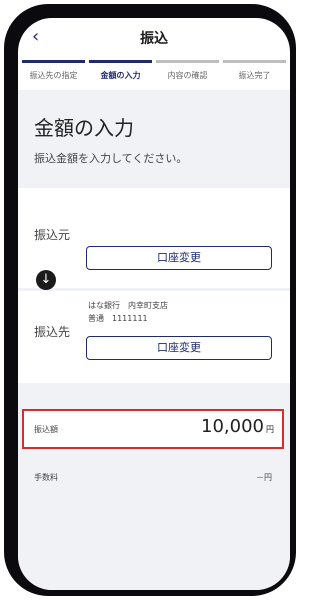 This screenshot has width=320, height=600. Describe the element at coordinates (52, 235) in the screenshot. I see `source-label: 振込元` at that location.